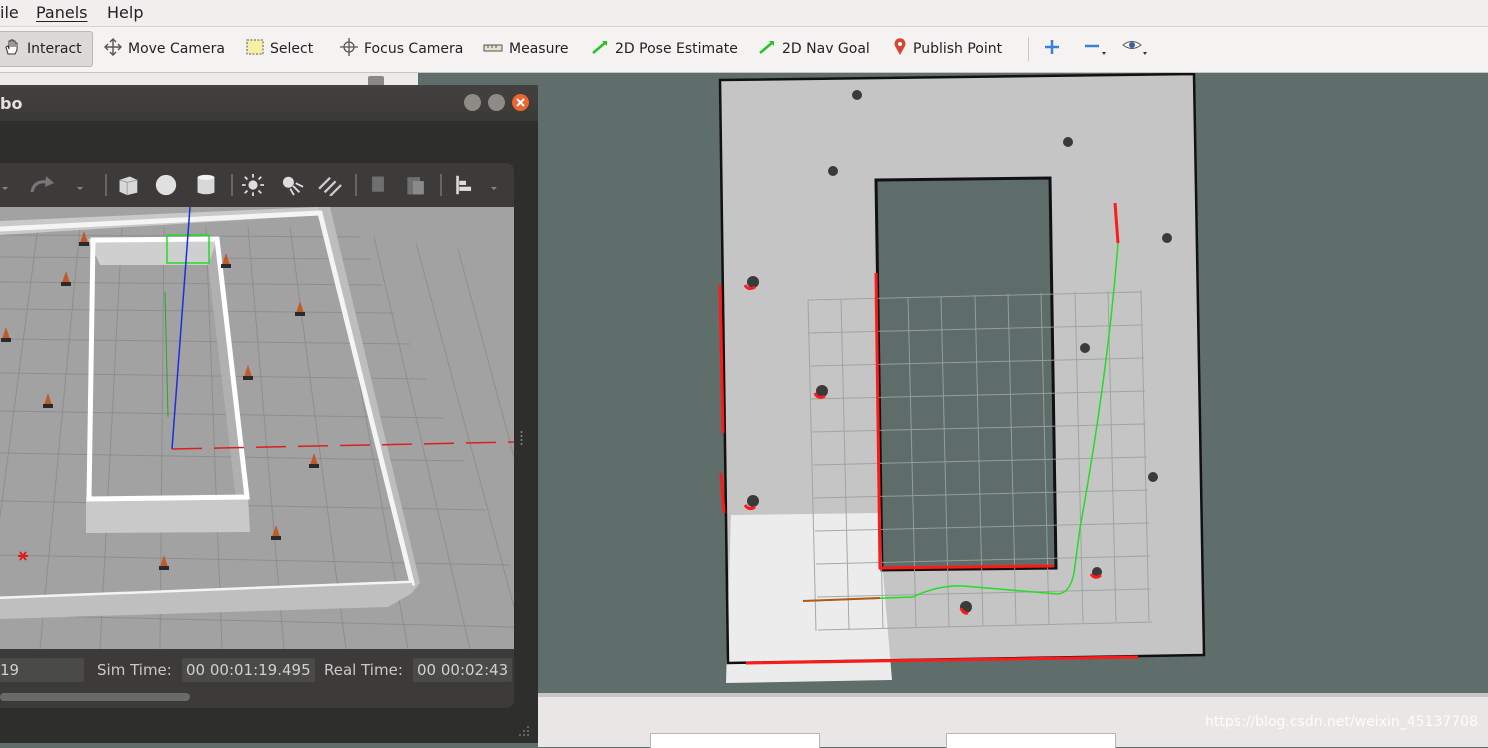 The image size is (1488, 748). I want to click on close-button, so click(520, 102).